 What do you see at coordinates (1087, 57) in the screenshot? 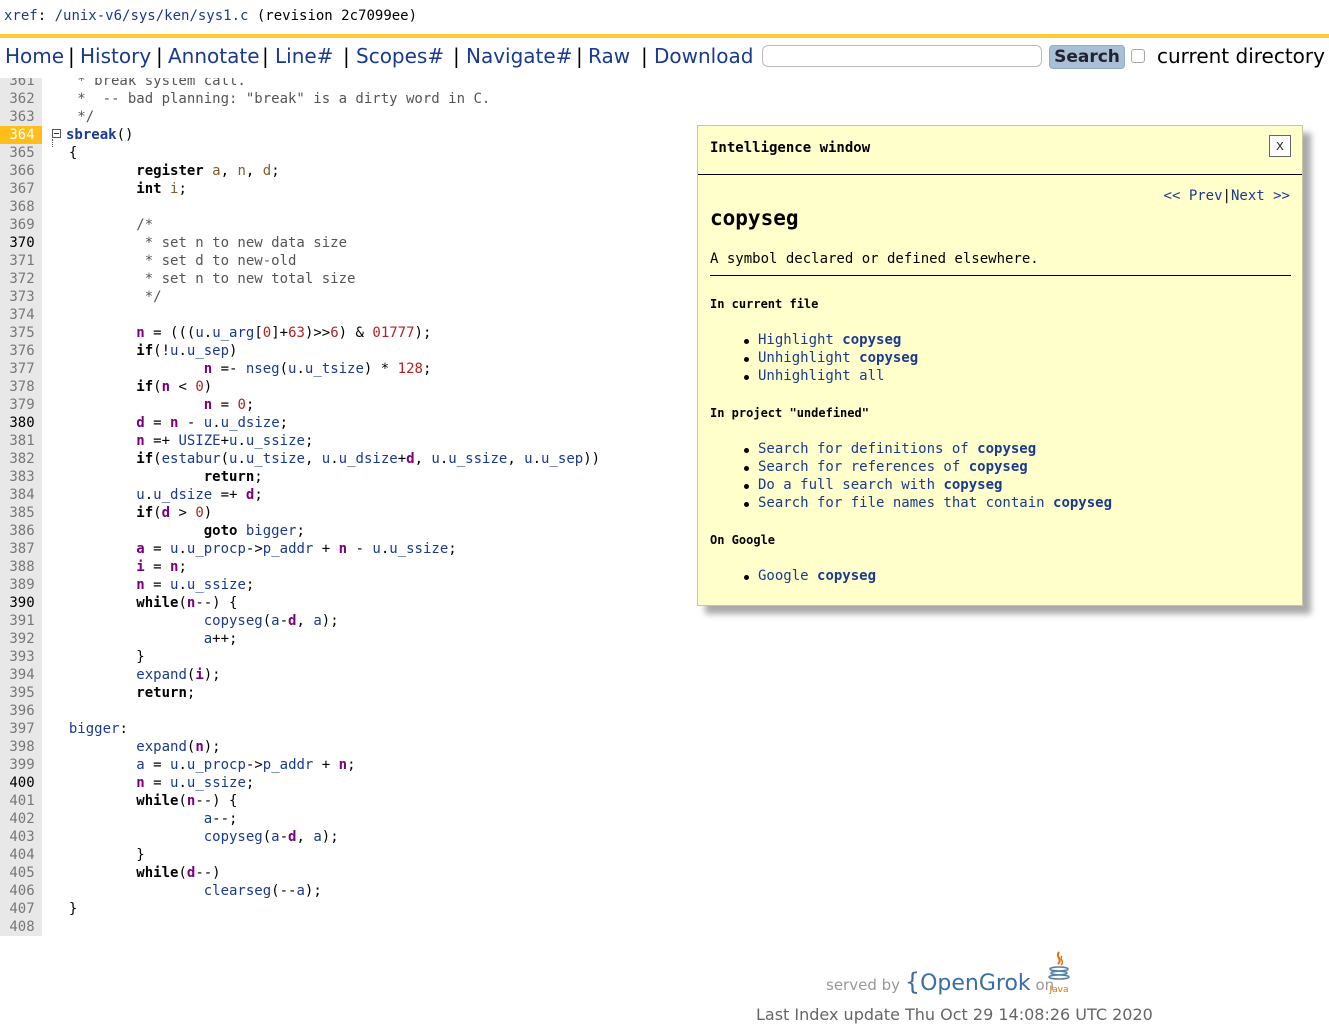
I see `search-button: Search` at bounding box center [1087, 57].